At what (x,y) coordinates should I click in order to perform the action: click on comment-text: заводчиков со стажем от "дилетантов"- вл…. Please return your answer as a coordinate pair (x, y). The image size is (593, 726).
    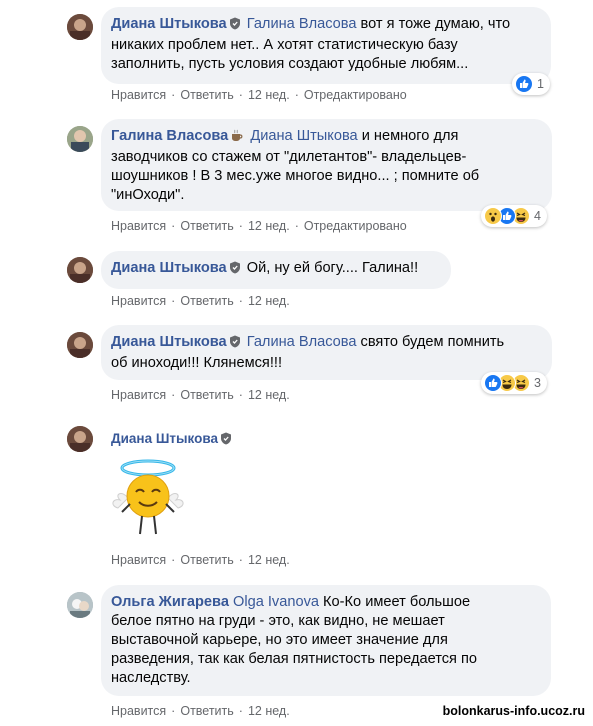
    Looking at the image, I should click on (289, 157).